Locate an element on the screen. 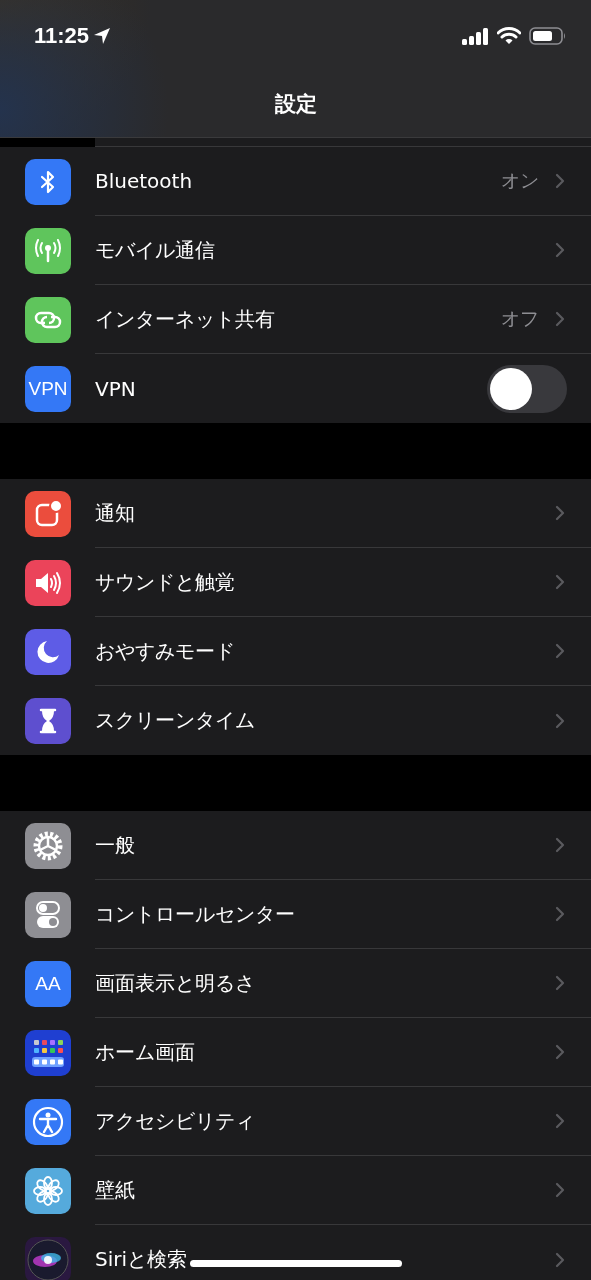  row-label: インターネット共有 is located at coordinates (185, 319).